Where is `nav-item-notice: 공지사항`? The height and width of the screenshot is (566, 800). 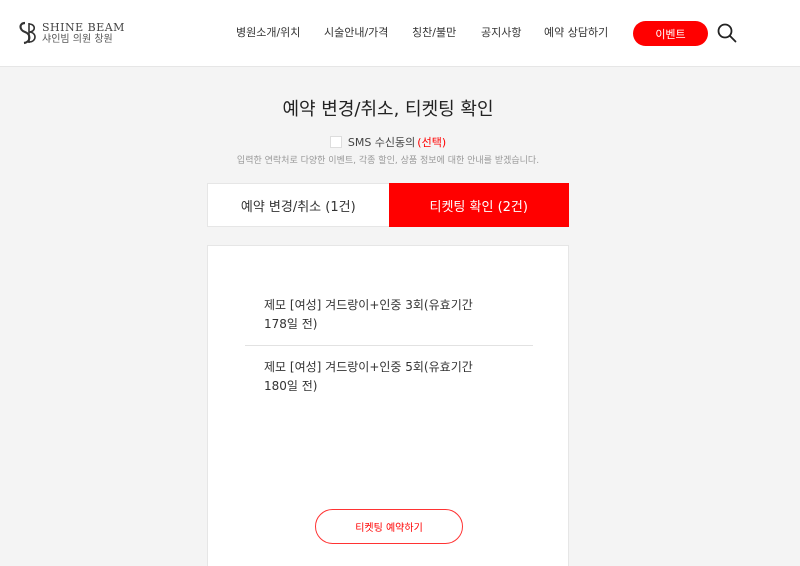
nav-item-notice: 공지사항 is located at coordinates (501, 32).